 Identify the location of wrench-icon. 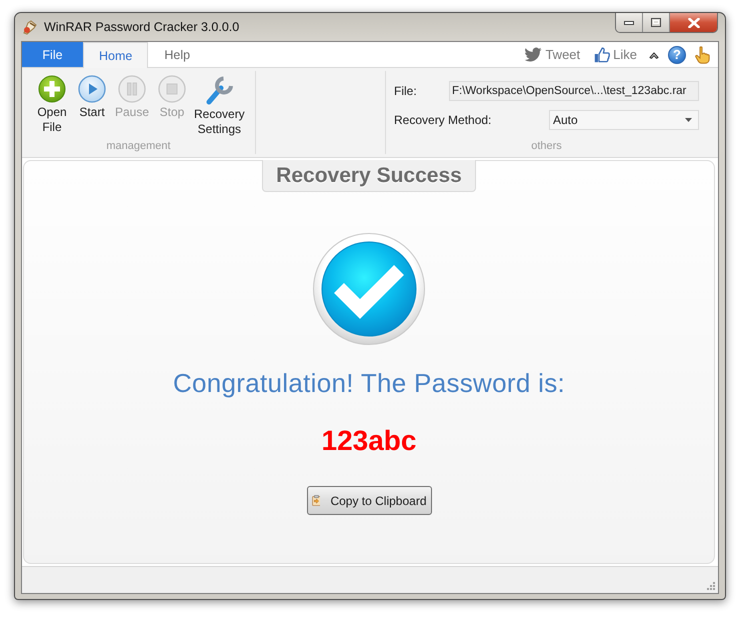
(219, 90).